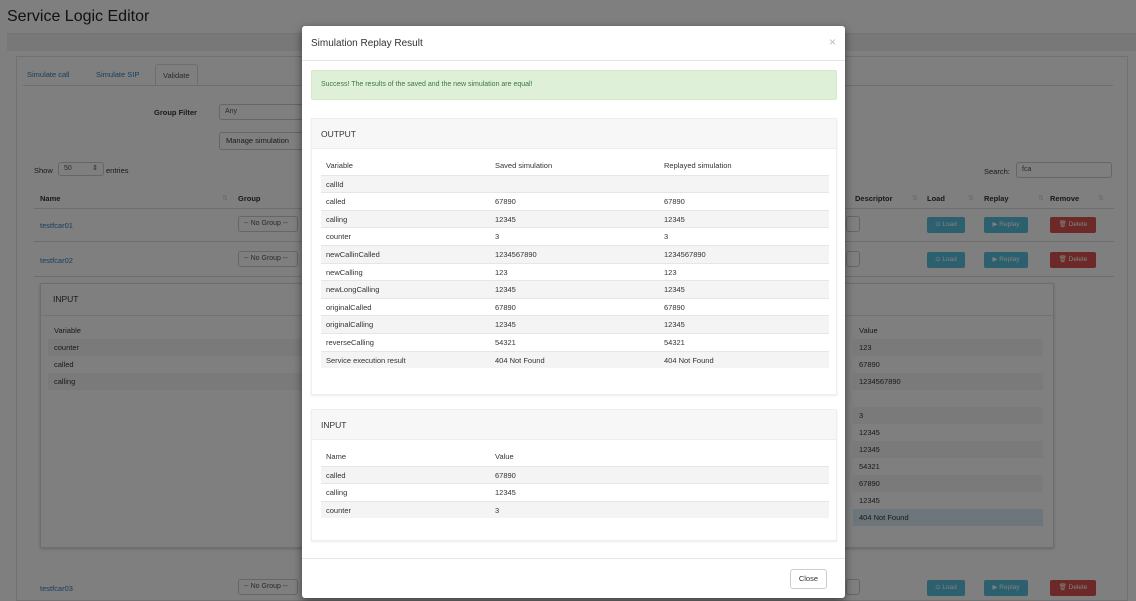 The image size is (1136, 601). Describe the element at coordinates (575, 457) in the screenshot. I see `input-header-row: Name Value` at that location.